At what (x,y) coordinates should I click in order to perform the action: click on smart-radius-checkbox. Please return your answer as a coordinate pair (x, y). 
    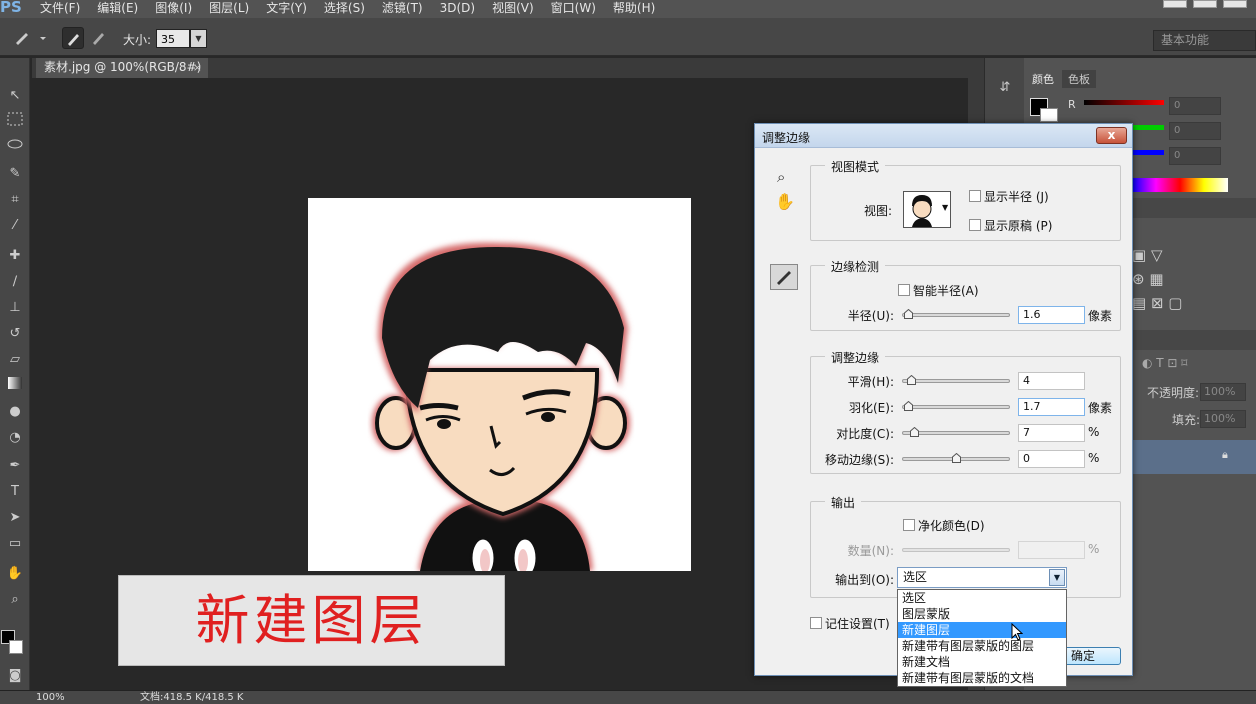
    Looking at the image, I should click on (904, 290).